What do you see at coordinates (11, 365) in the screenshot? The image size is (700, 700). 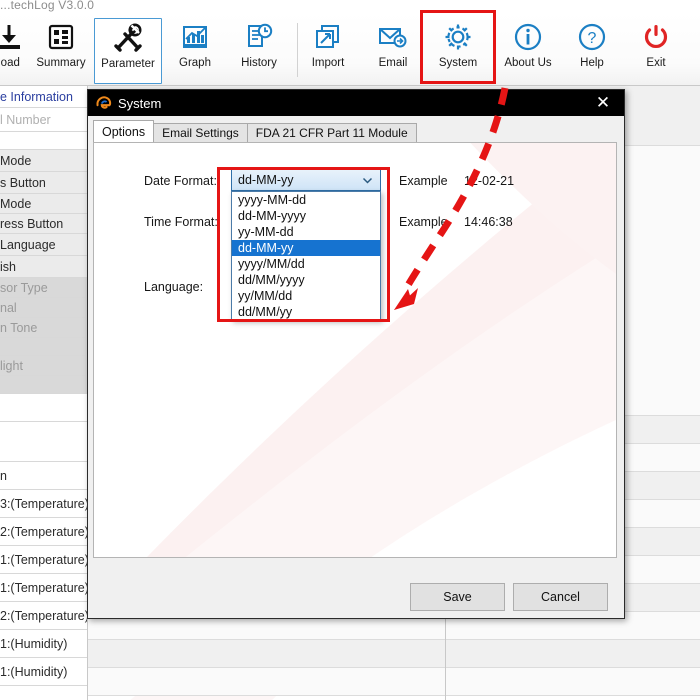 I see `sidebar-row-label: light` at bounding box center [11, 365].